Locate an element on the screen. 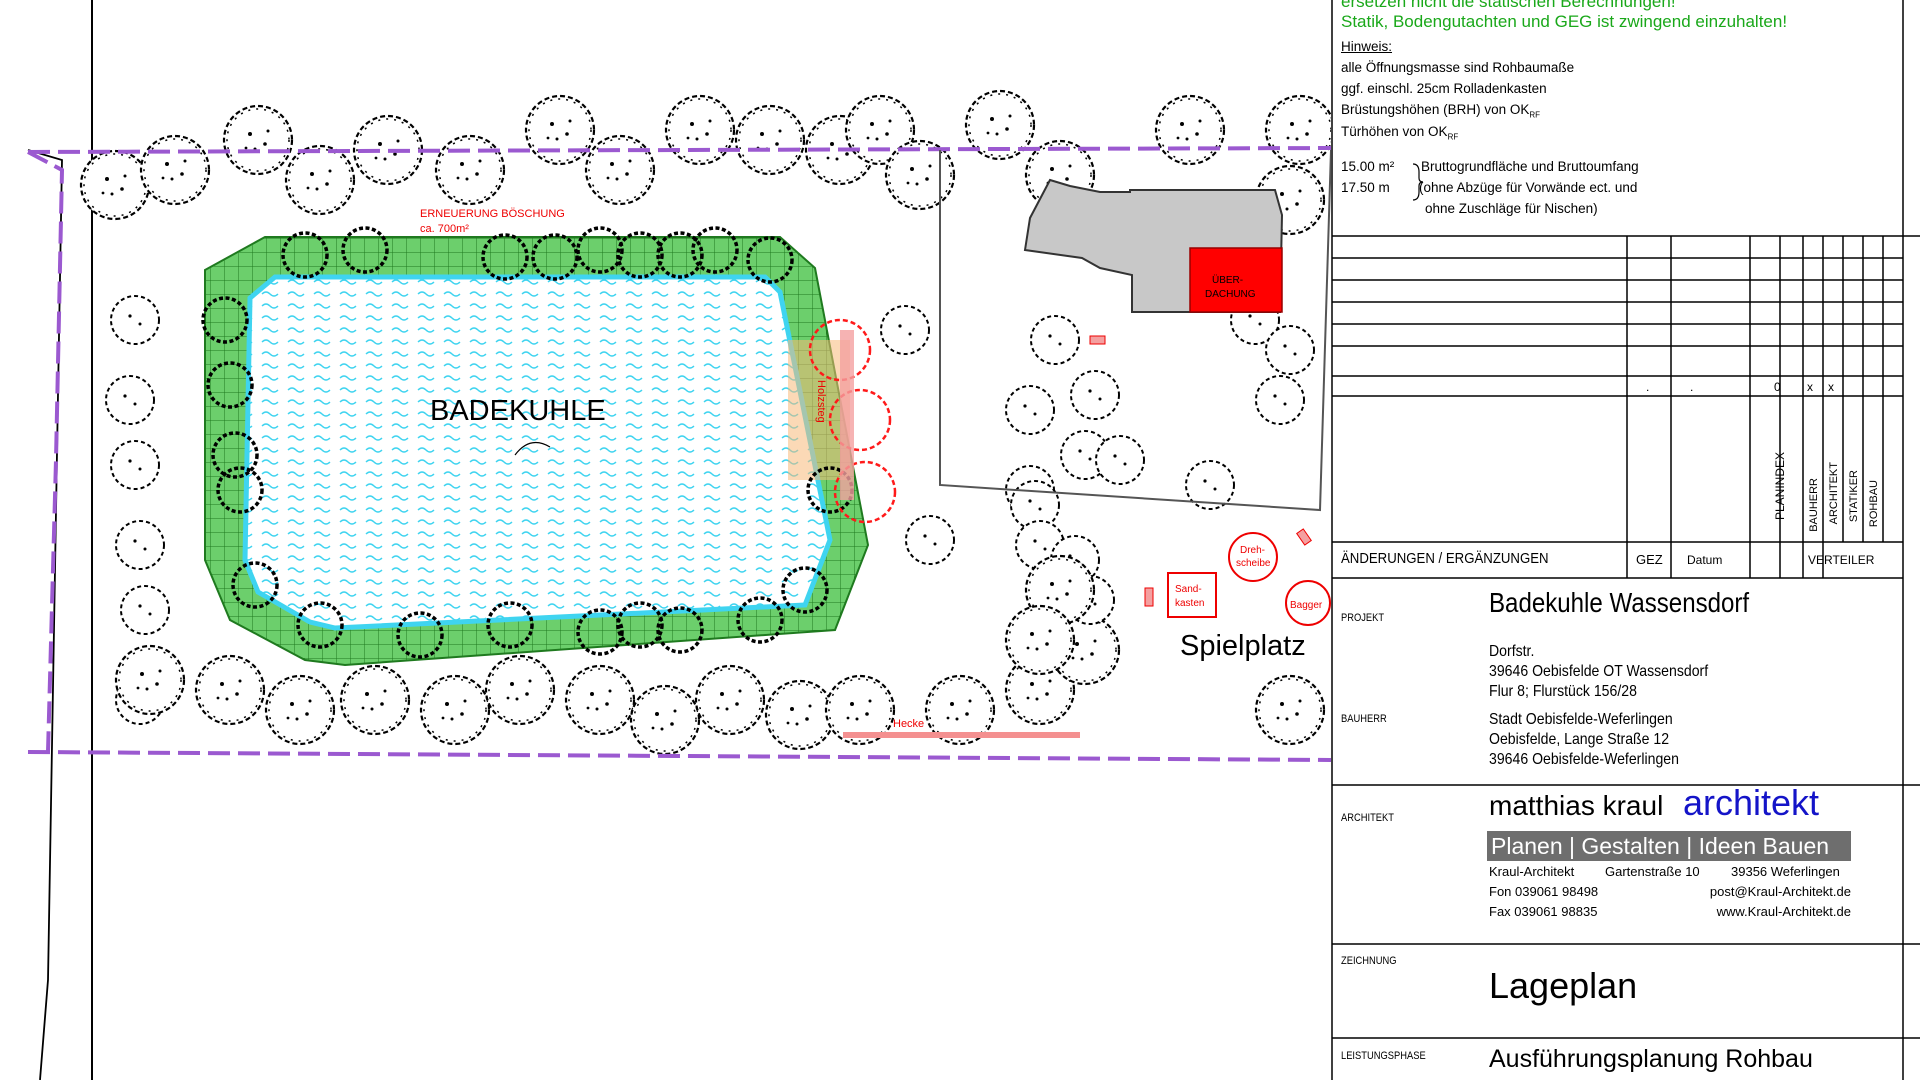 This screenshot has width=1920, height=1080. client-line-1: Stadt Oebisfelde-Weferlingen is located at coordinates (1581, 719).